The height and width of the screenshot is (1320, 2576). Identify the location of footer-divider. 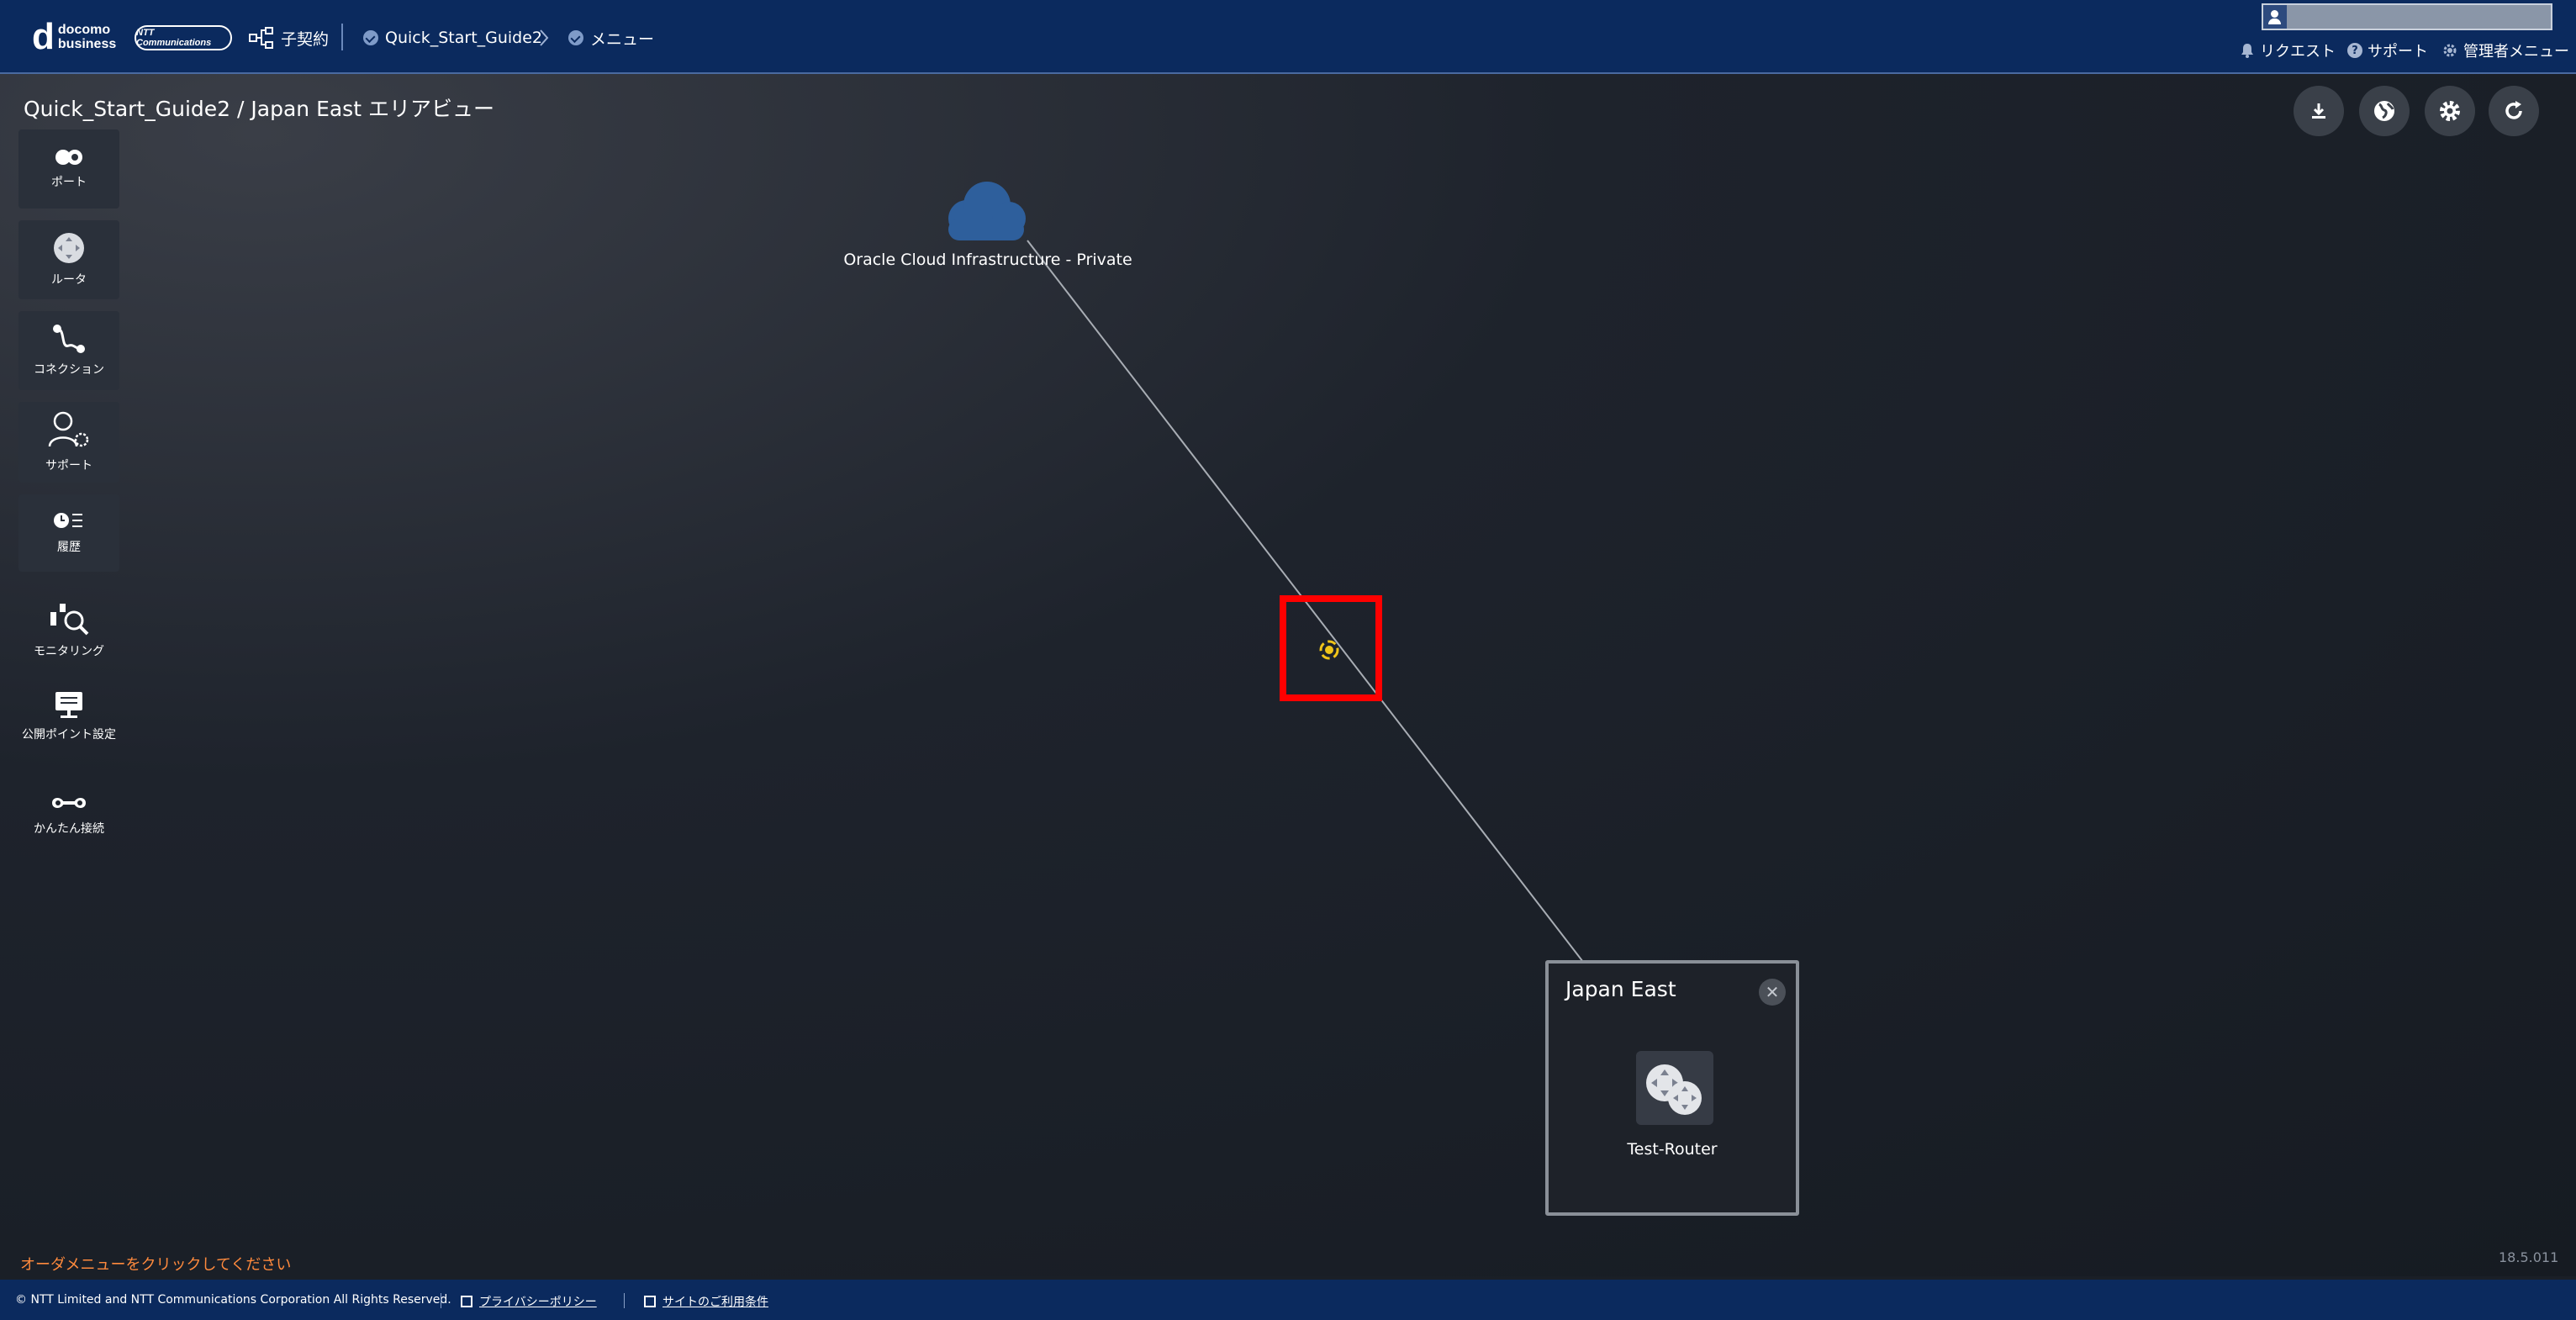
(625, 1300).